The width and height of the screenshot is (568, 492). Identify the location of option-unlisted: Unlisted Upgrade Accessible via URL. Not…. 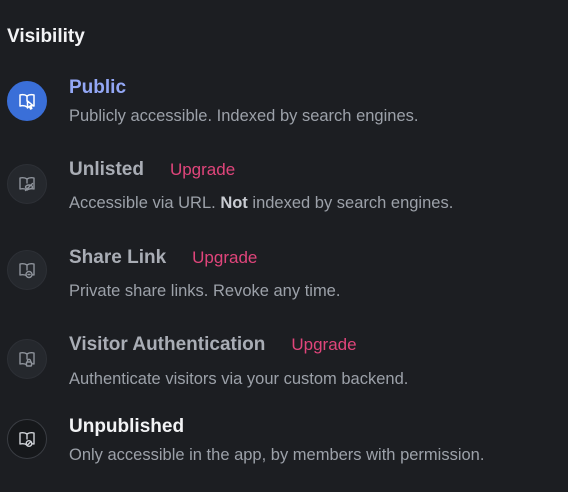
(284, 186).